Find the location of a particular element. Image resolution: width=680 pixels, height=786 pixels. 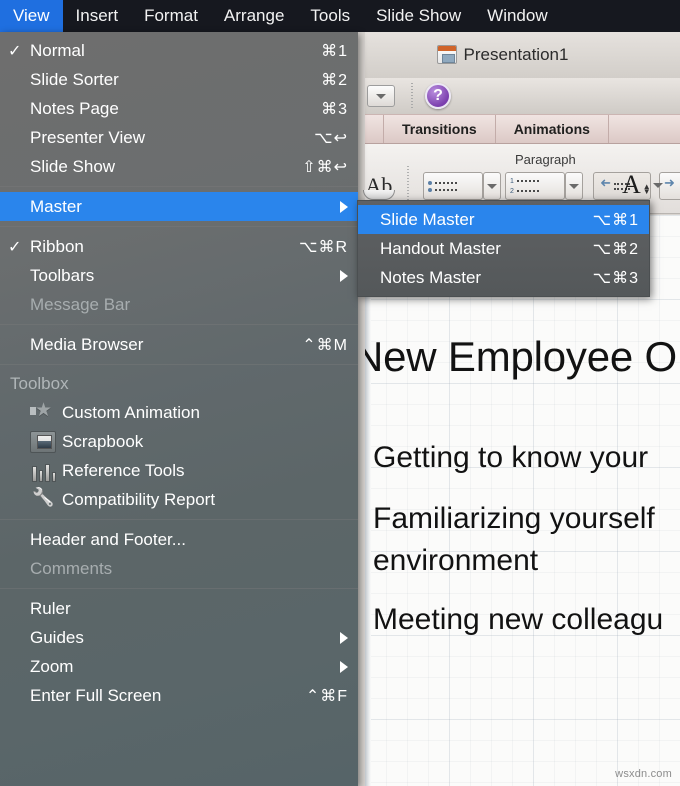

menu-item-label: Normal is located at coordinates (57, 50).